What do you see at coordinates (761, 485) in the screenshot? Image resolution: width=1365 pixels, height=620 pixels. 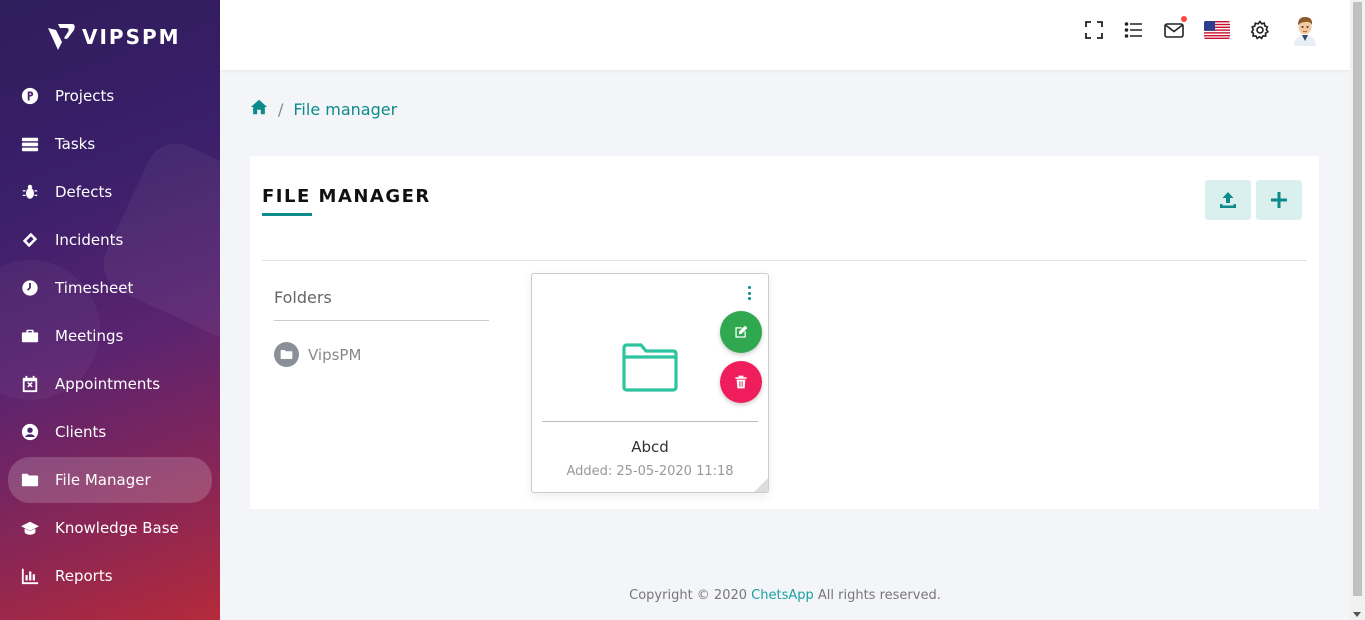 I see `card-corner` at bounding box center [761, 485].